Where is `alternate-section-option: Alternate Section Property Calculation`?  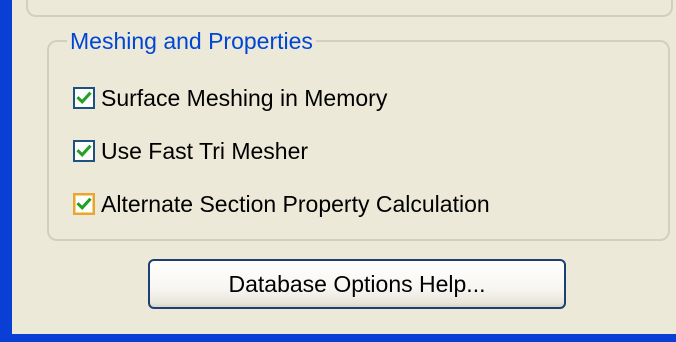
alternate-section-option: Alternate Section Property Calculation is located at coordinates (281, 204).